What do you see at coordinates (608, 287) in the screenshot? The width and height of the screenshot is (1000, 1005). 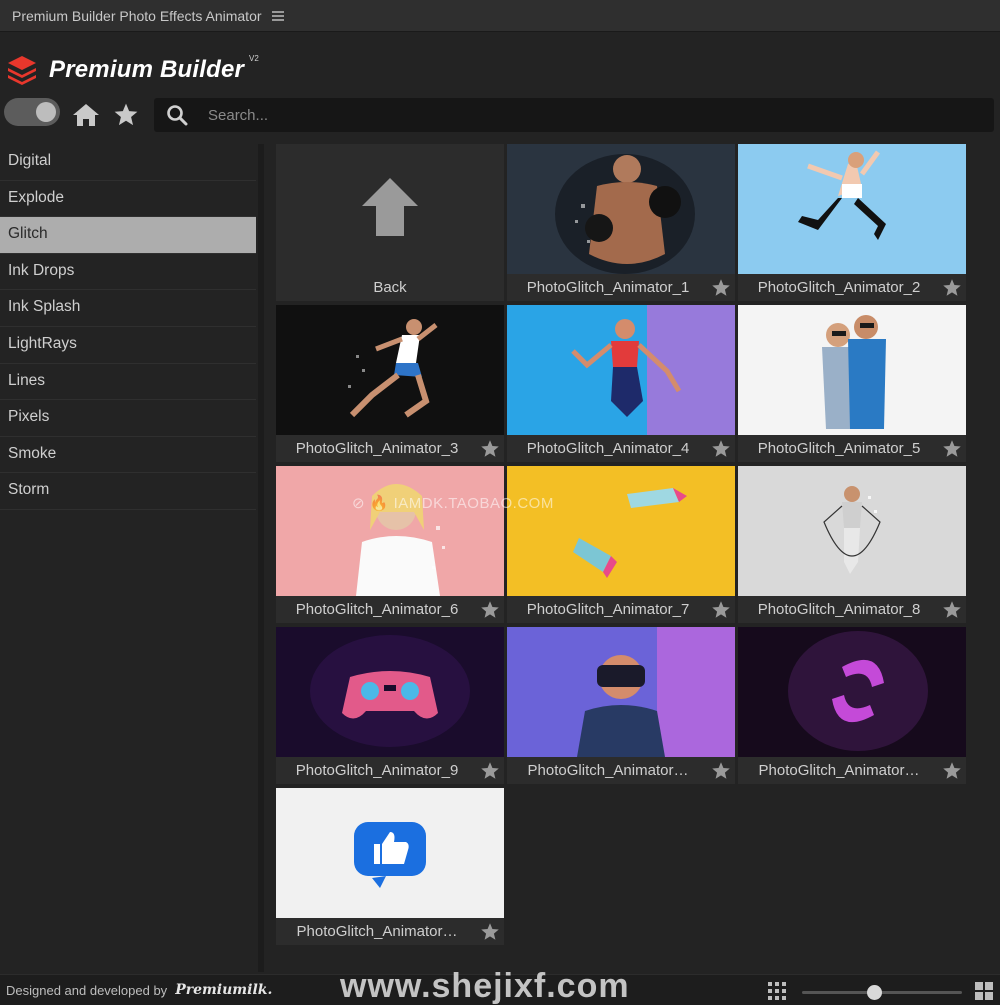 I see `effect-label: PhotoGlitch_Animator_1` at bounding box center [608, 287].